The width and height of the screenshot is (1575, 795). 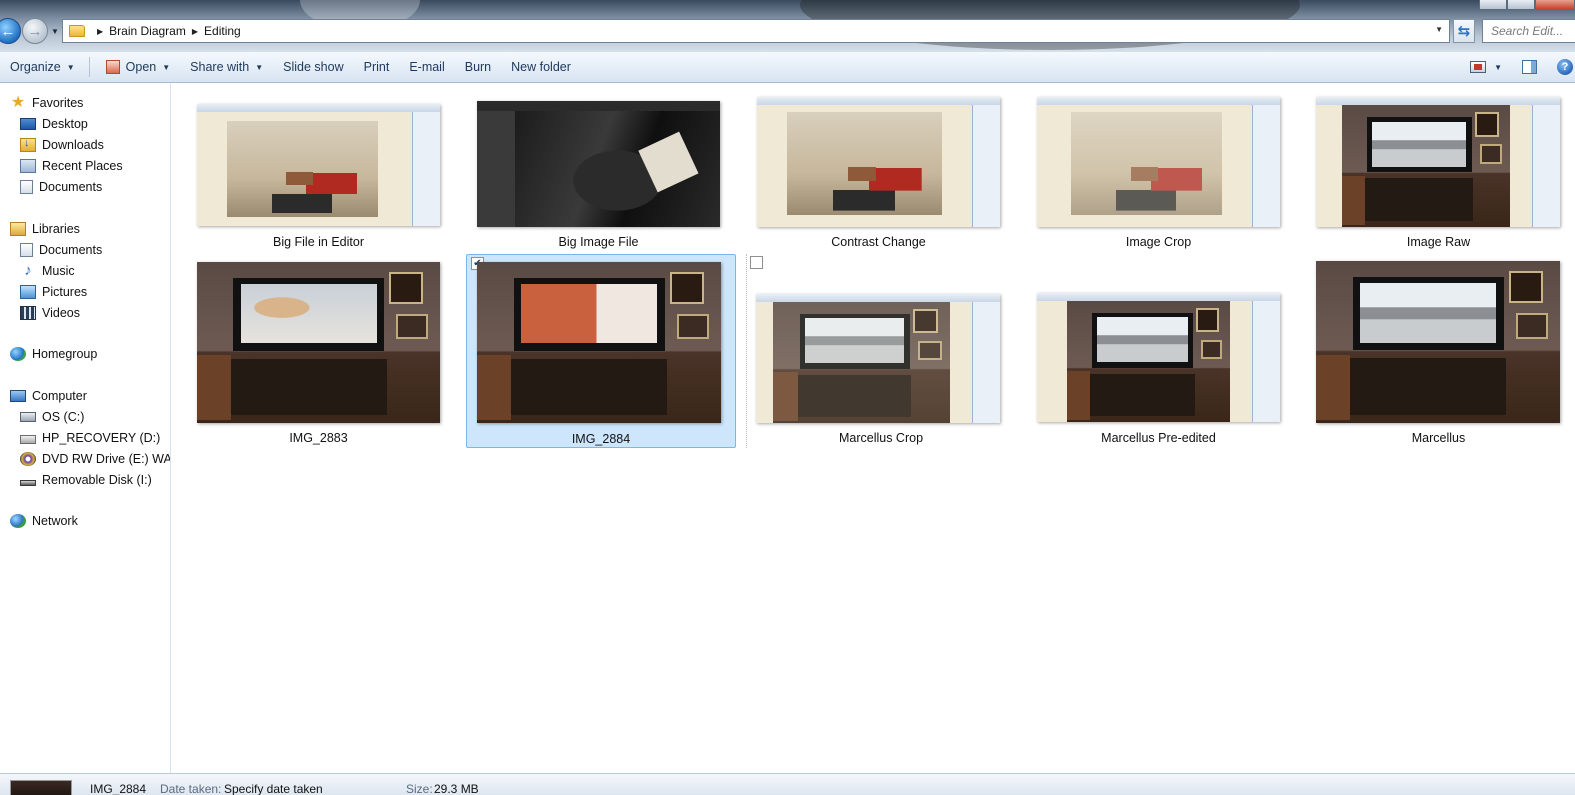 What do you see at coordinates (377, 67) in the screenshot?
I see `print-button: Print` at bounding box center [377, 67].